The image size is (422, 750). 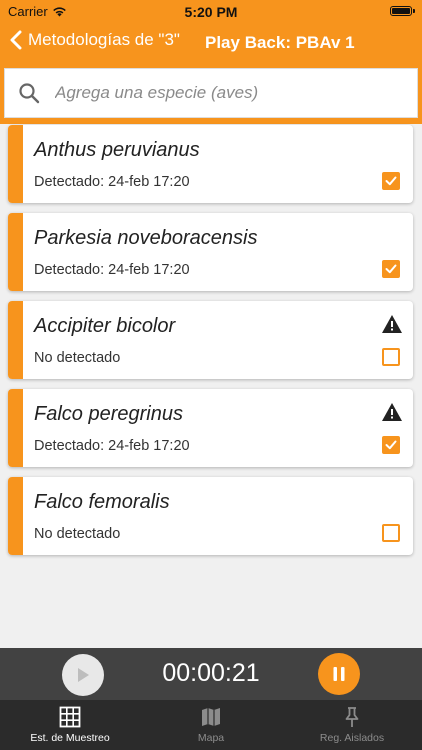 I want to click on species-name: Anthus peruvianus, so click(x=117, y=150).